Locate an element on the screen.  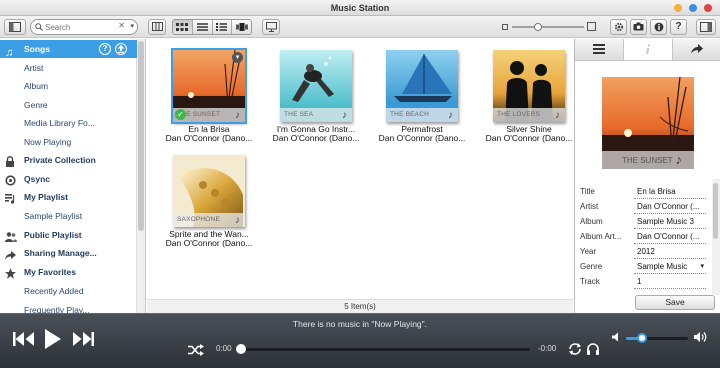
progress-knob is located at coordinates (241, 349).